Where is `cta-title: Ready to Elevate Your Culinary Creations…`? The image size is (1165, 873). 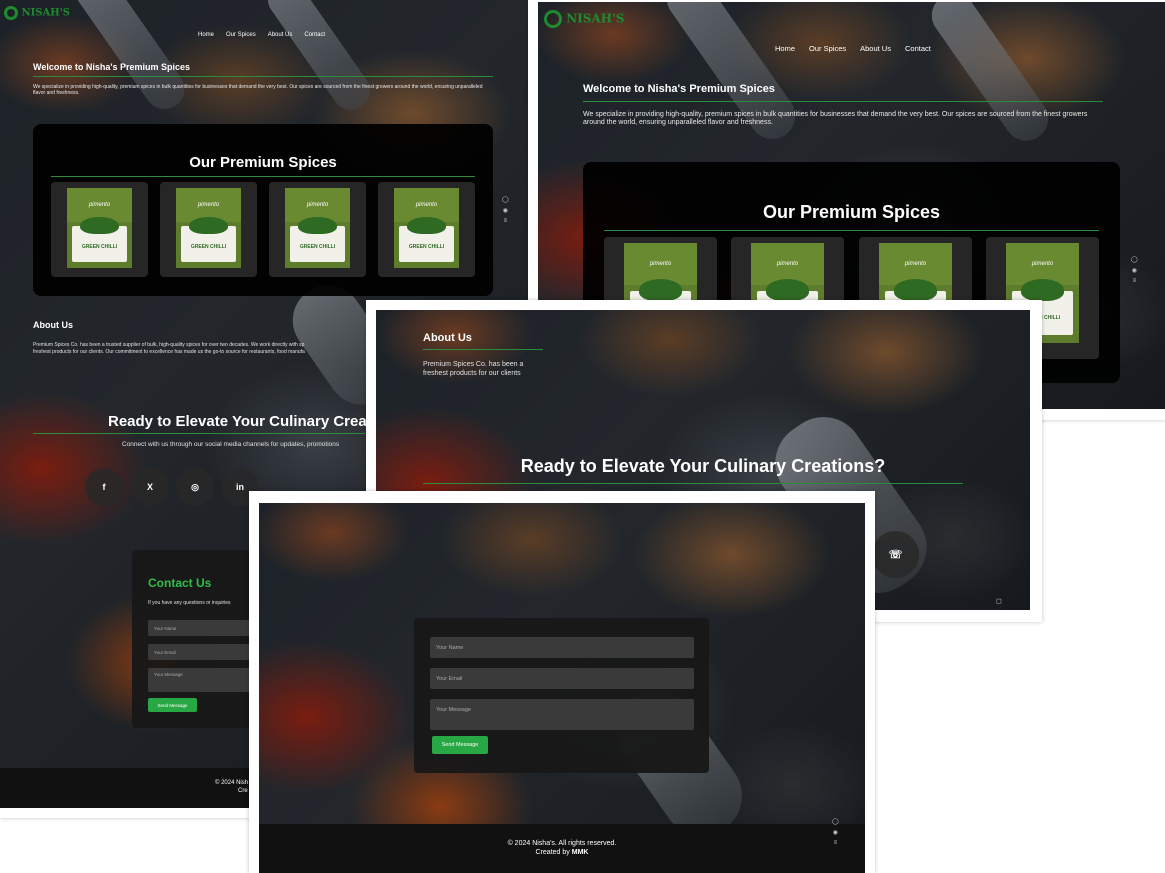 cta-title: Ready to Elevate Your Culinary Creations… is located at coordinates (703, 466).